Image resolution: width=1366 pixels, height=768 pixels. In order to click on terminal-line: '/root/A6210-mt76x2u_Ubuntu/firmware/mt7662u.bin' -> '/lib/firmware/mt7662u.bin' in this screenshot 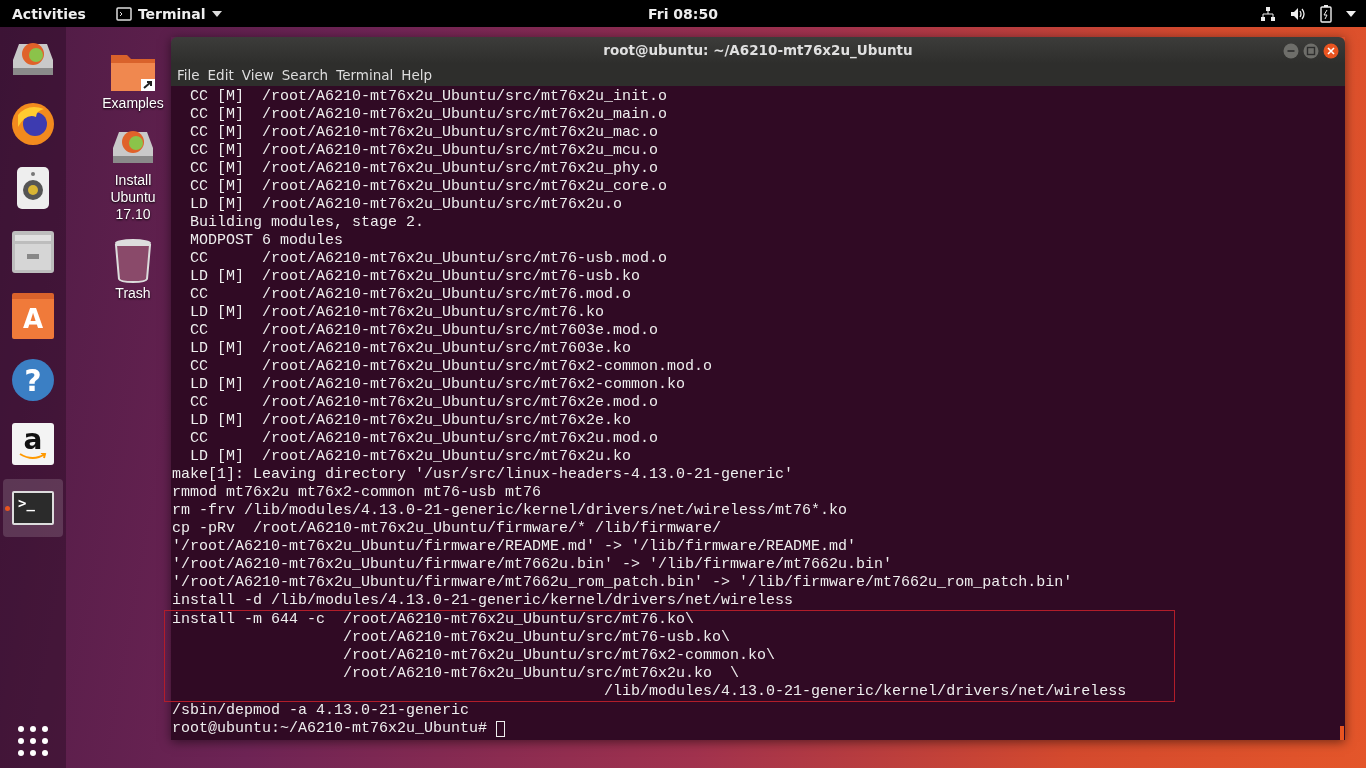, I will do `click(533, 565)`.